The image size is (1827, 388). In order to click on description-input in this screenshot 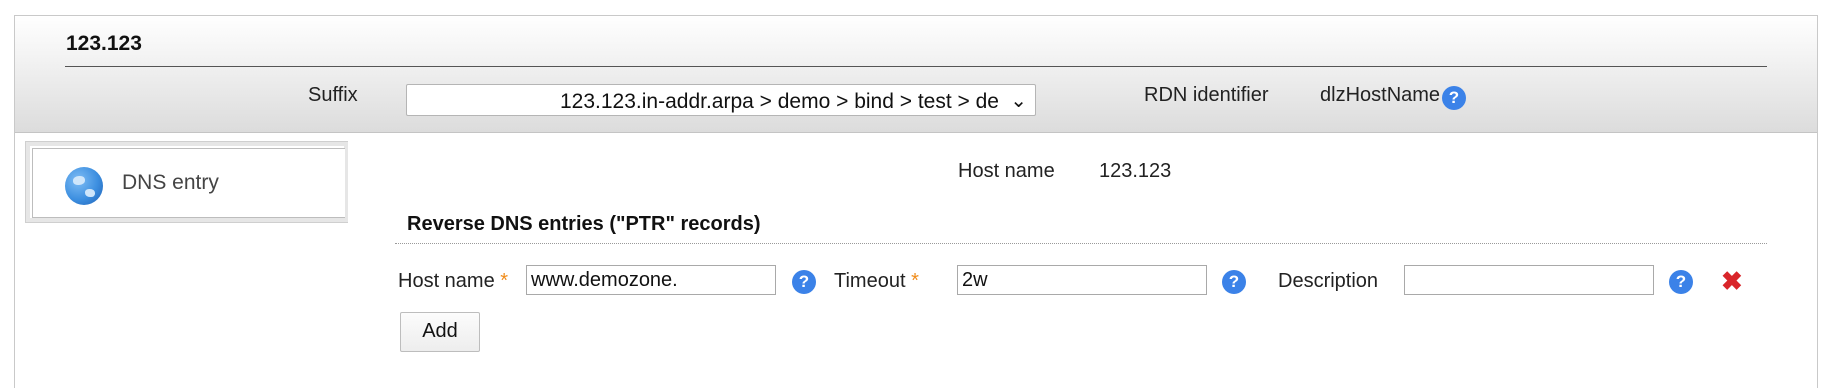, I will do `click(1529, 280)`.